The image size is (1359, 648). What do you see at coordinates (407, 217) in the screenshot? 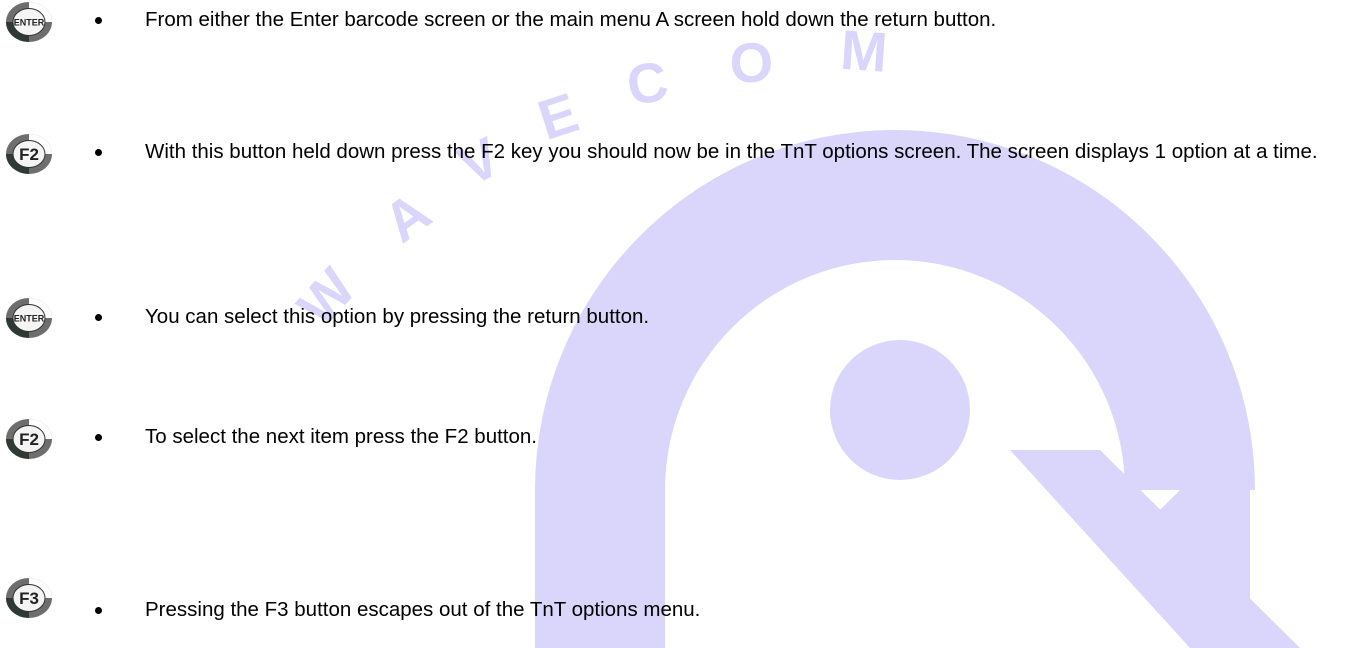
I see `svg-text: A` at bounding box center [407, 217].